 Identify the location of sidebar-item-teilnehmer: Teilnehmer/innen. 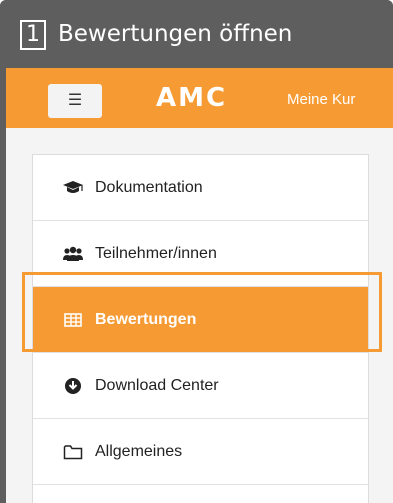
(200, 254).